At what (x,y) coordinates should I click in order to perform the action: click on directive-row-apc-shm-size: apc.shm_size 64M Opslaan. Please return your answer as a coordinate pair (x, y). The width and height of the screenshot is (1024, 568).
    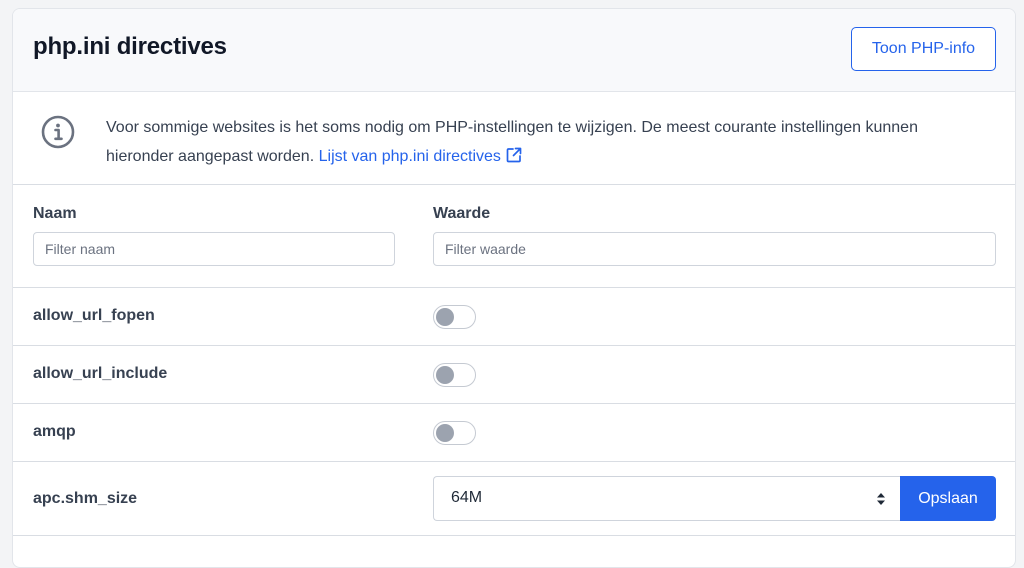
    Looking at the image, I should click on (514, 499).